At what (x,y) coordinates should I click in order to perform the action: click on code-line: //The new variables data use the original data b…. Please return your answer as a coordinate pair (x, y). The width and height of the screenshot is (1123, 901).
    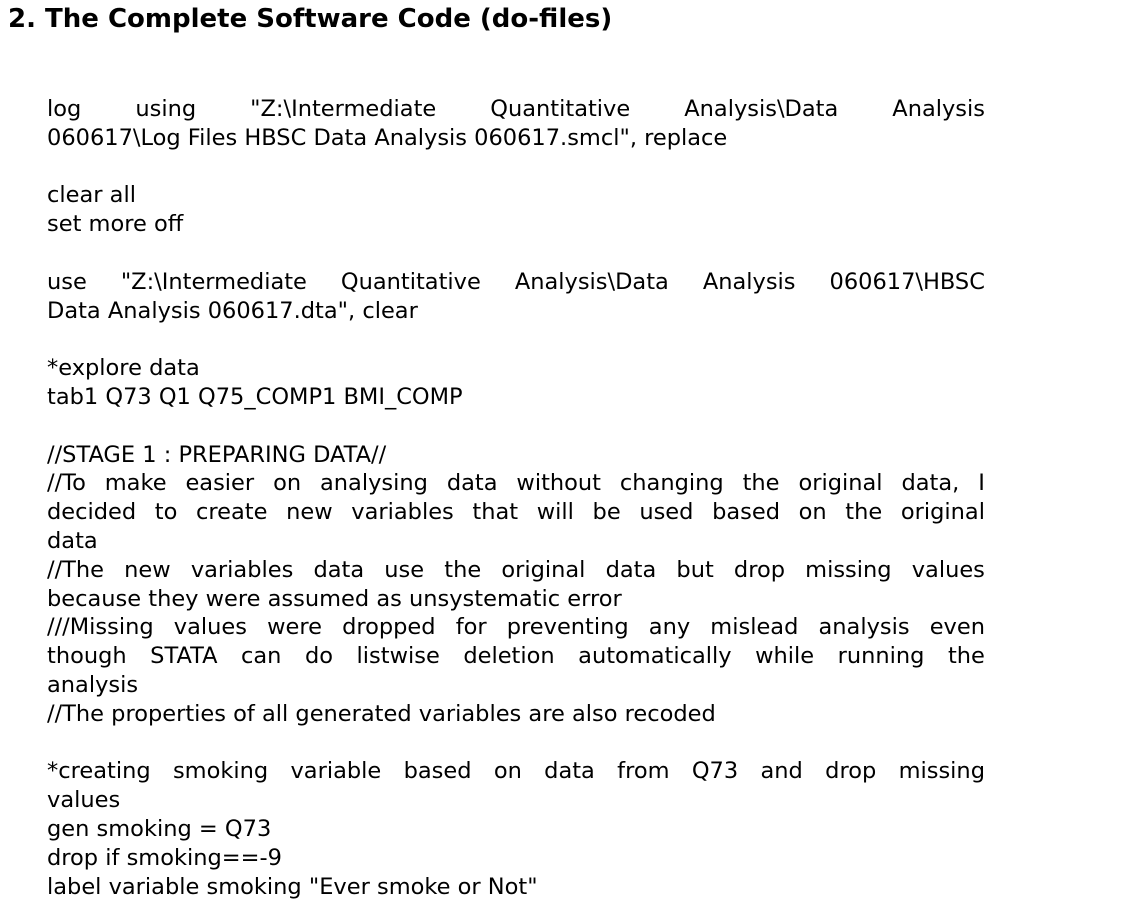
    Looking at the image, I should click on (516, 570).